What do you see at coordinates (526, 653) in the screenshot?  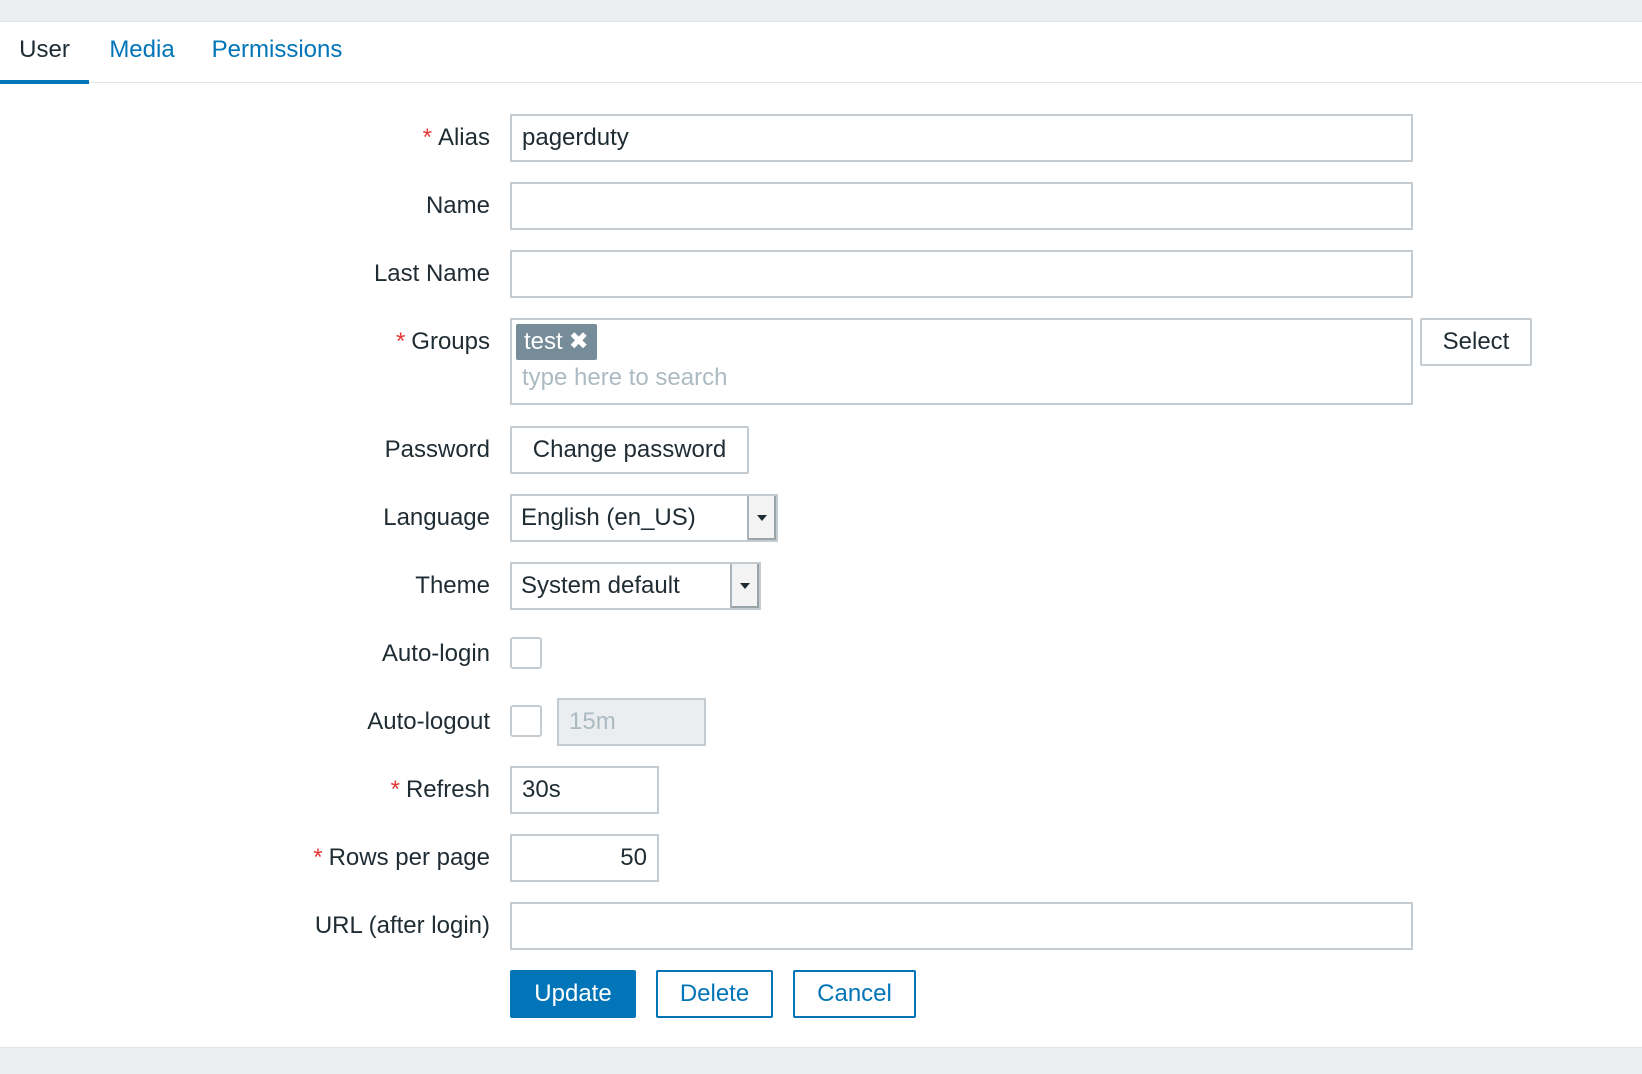 I see `auto-login-checkbox` at bounding box center [526, 653].